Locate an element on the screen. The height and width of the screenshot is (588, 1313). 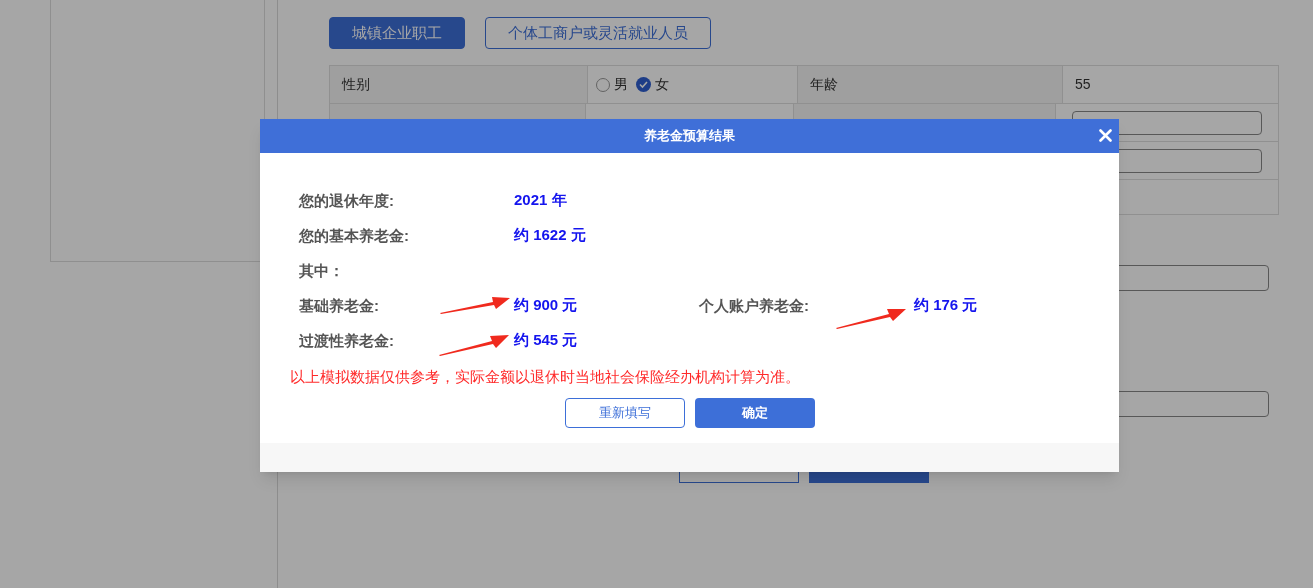
close-icon is located at coordinates (1105, 135).